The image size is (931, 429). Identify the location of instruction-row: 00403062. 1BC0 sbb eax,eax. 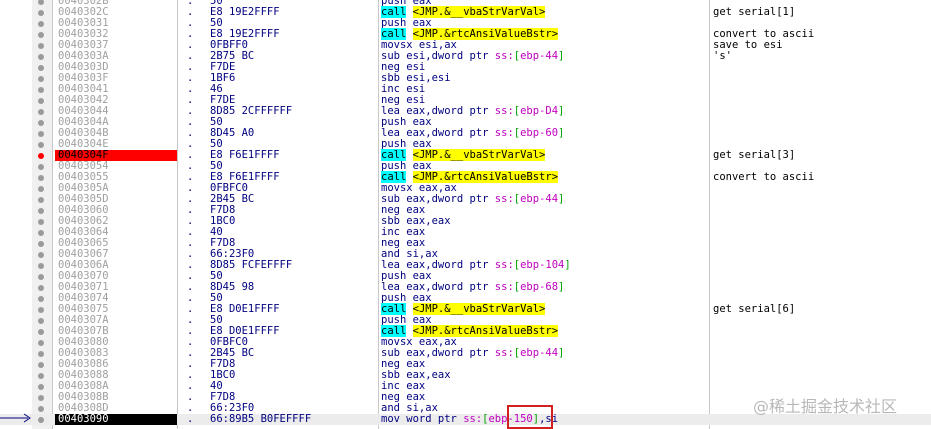
(465, 221).